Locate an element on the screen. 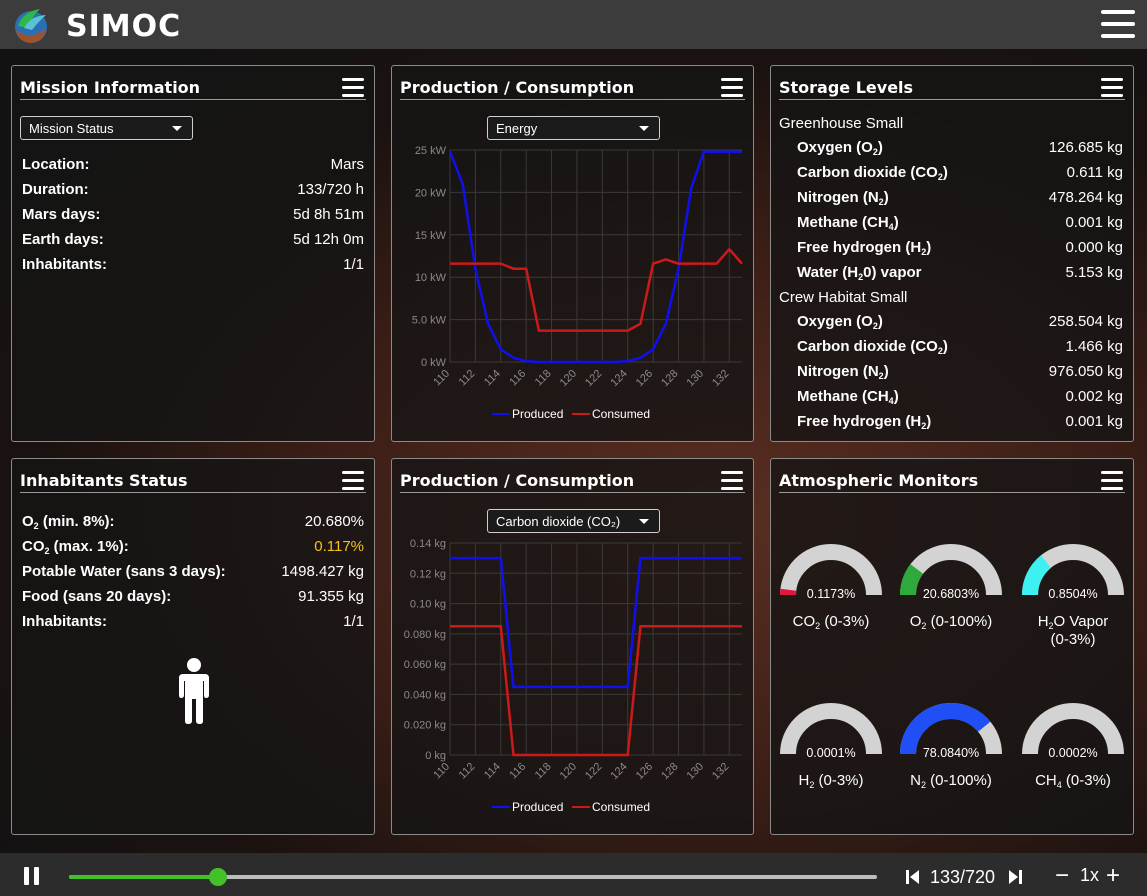  row-label: Location: is located at coordinates (56, 164).